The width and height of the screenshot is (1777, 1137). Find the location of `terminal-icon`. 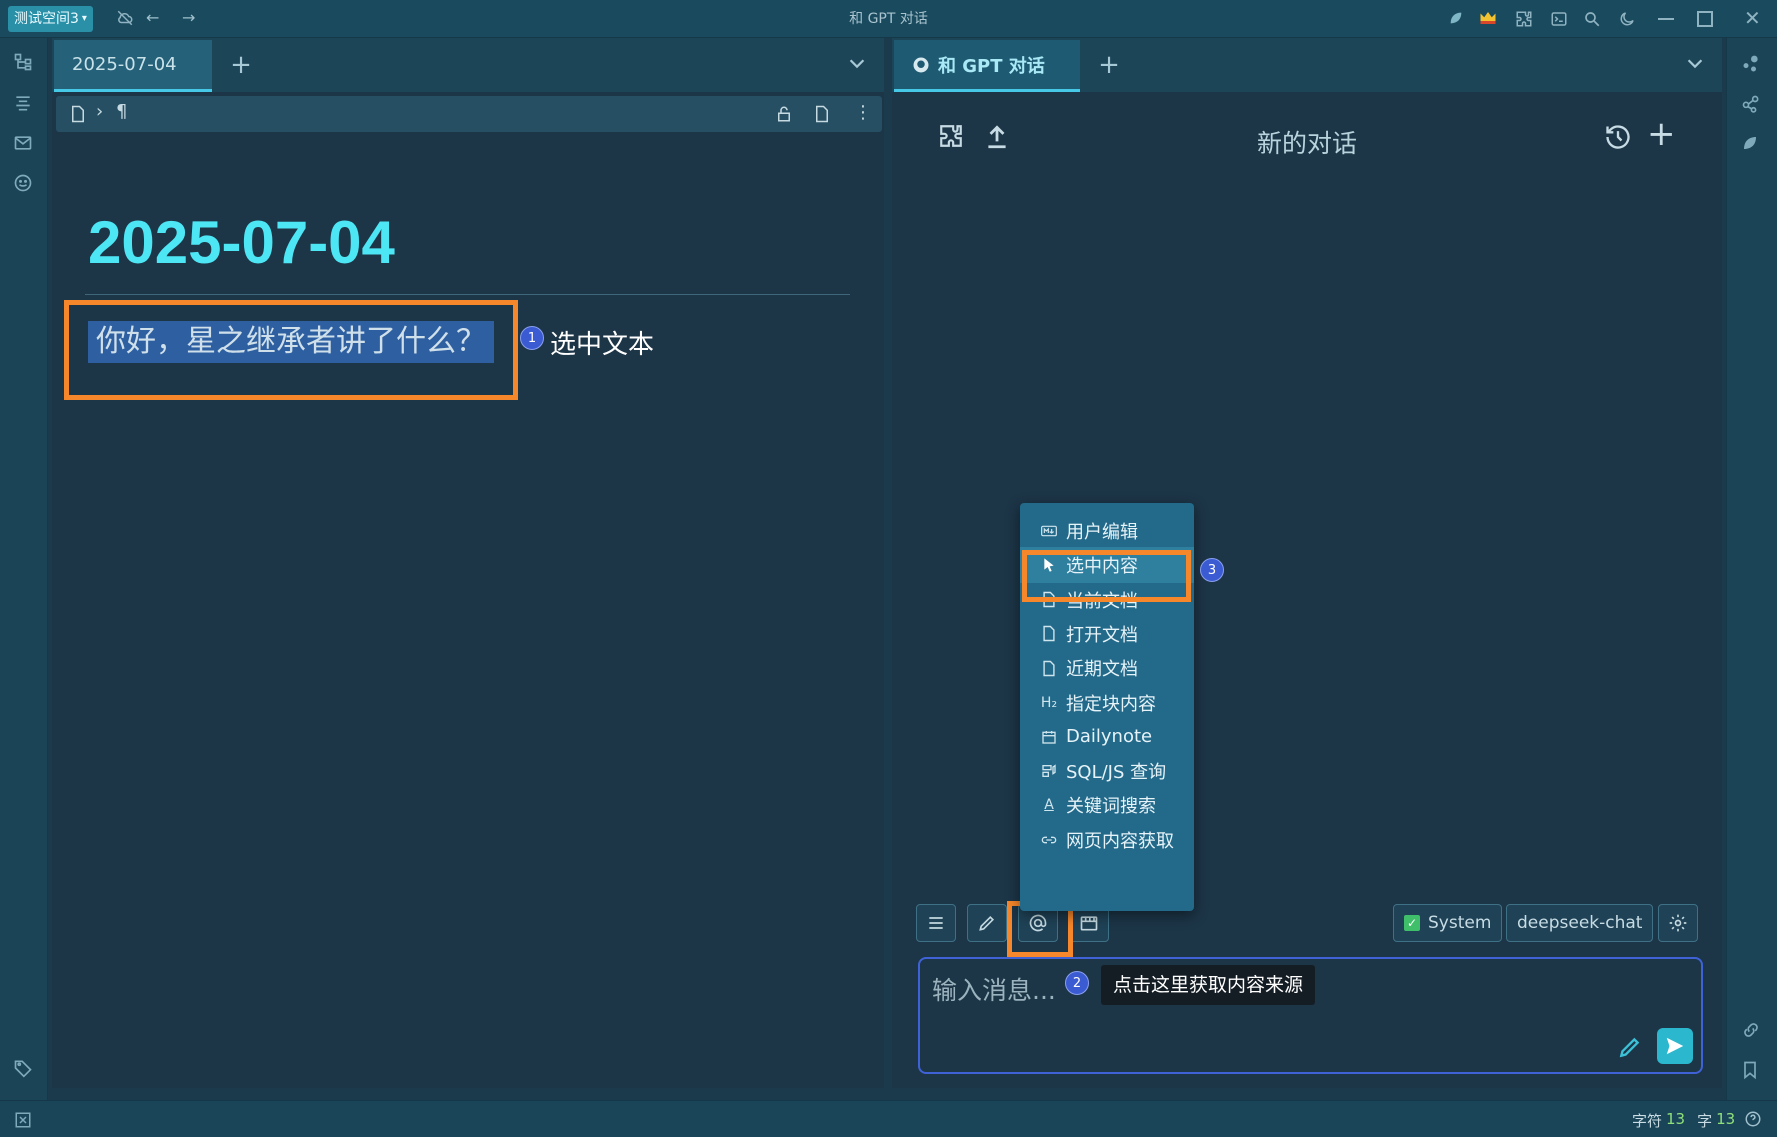

terminal-icon is located at coordinates (1559, 19).